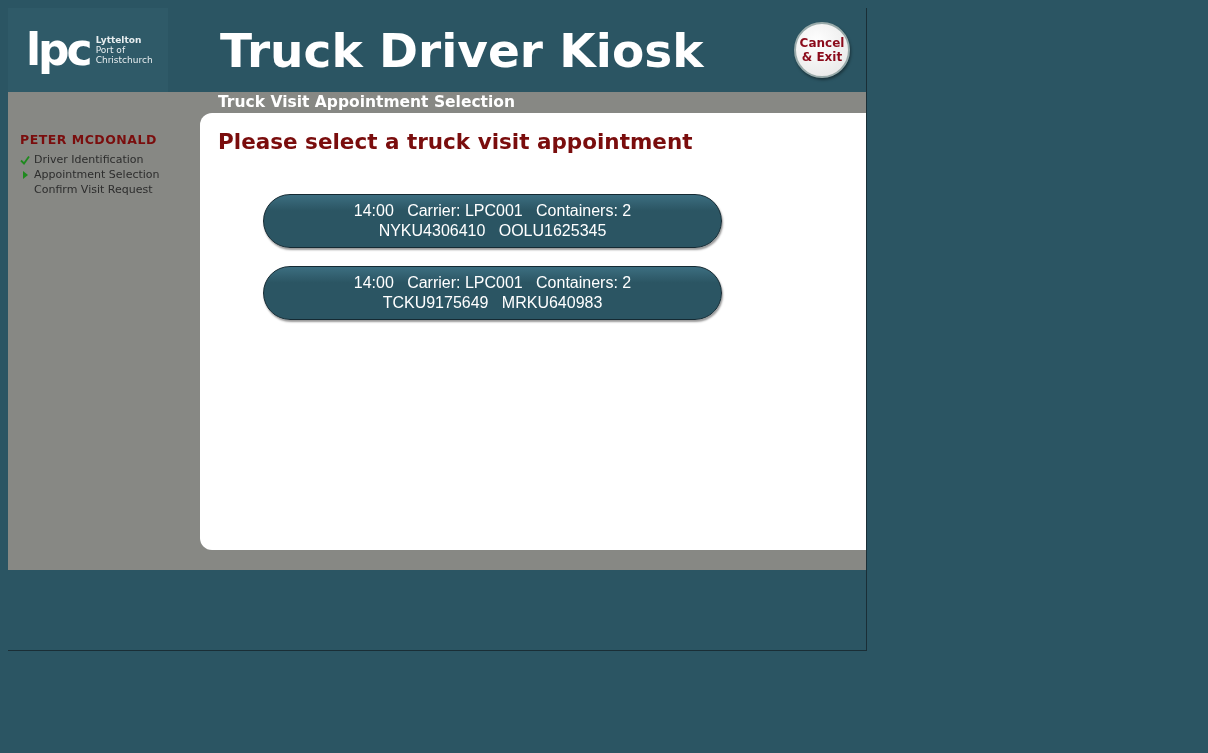 The height and width of the screenshot is (753, 1208). Describe the element at coordinates (89, 139) in the screenshot. I see `driver-name: PETER MCDONALD` at that location.